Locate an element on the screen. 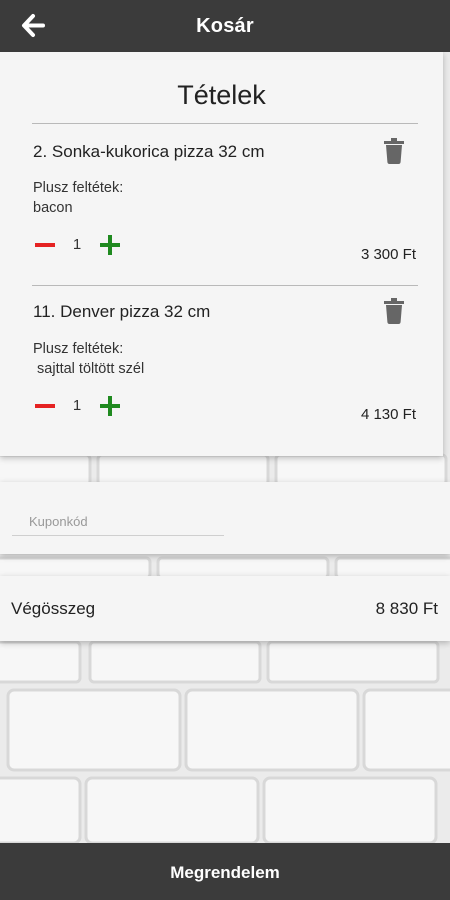 This screenshot has width=450, height=900. place-order-label: Megrendelem is located at coordinates (225, 872).